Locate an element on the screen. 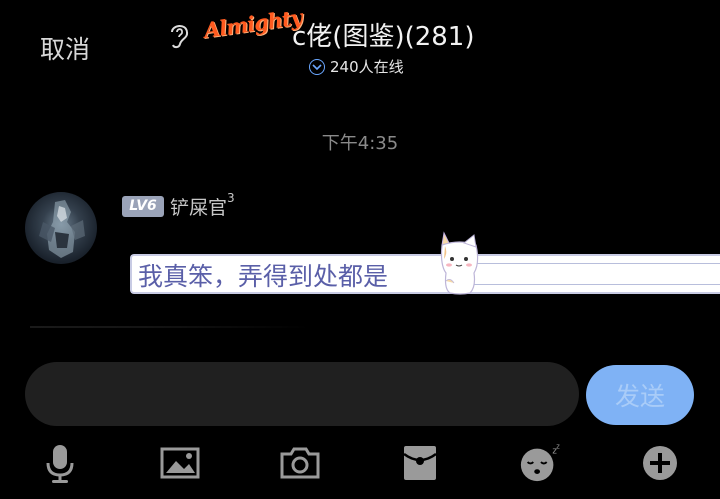  message-text: 我真笨，弄得到处都是 is located at coordinates (263, 276).